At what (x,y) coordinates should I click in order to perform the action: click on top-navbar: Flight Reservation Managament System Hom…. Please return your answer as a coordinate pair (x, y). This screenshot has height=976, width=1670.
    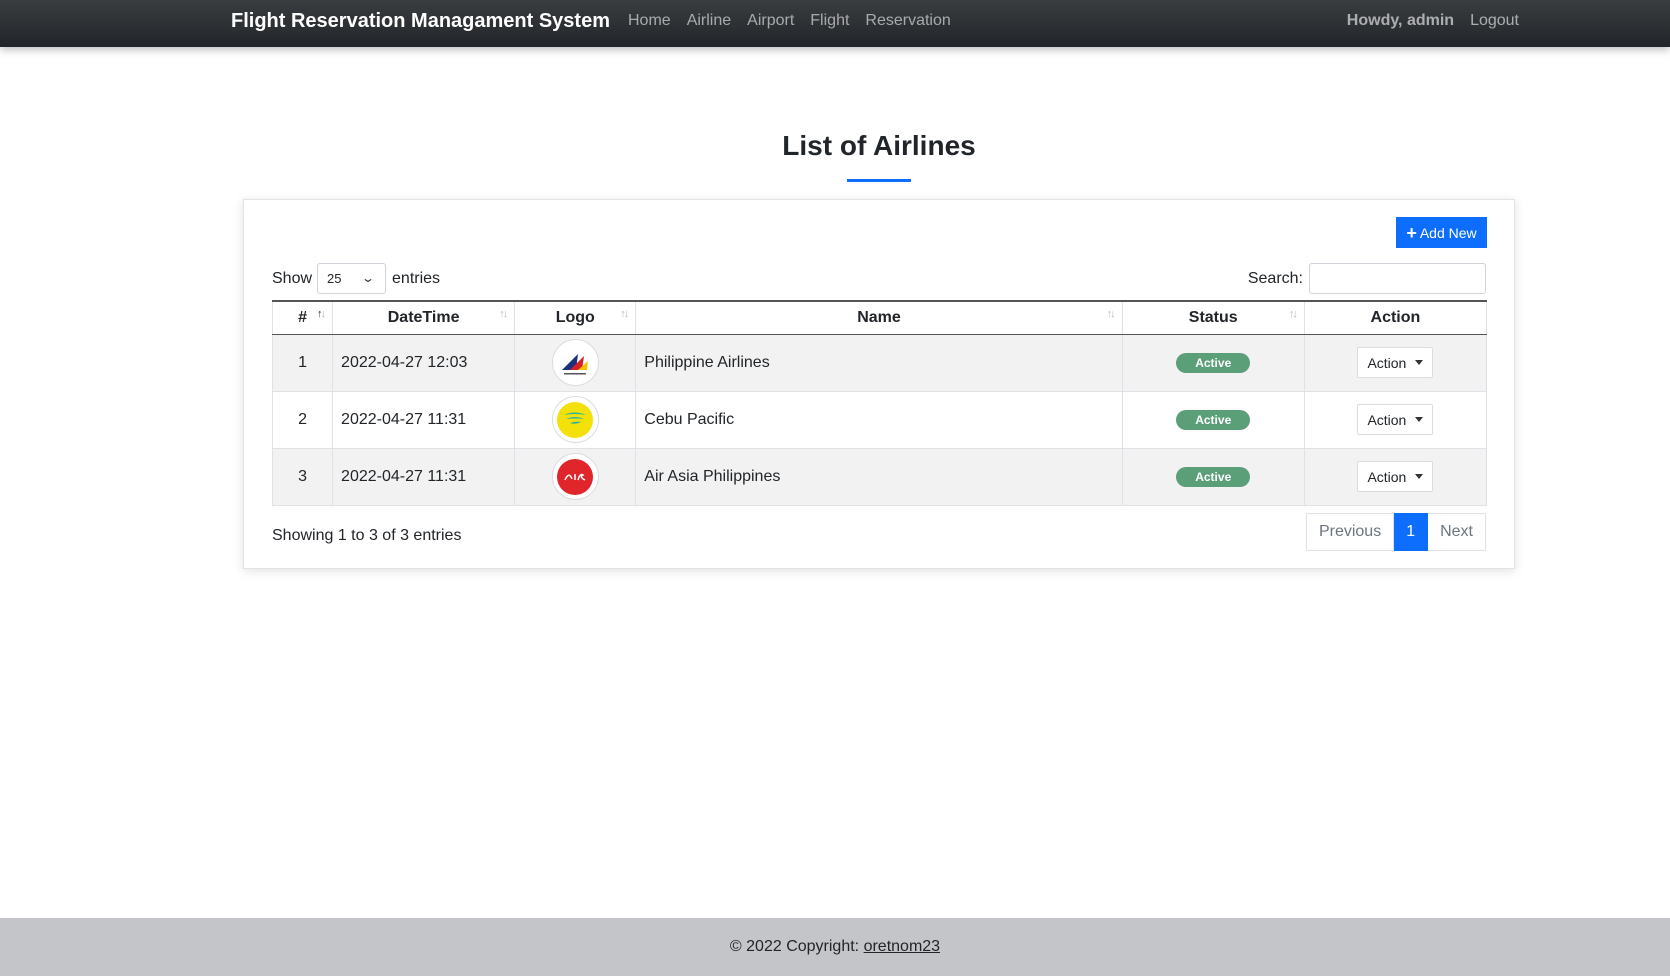
    Looking at the image, I should click on (835, 23).